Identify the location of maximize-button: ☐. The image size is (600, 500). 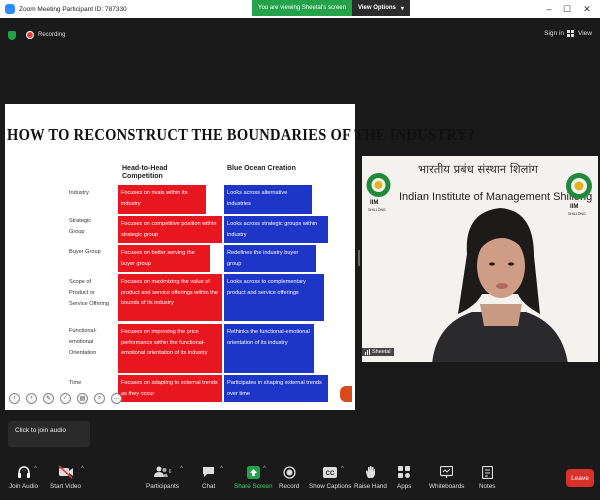
(567, 9).